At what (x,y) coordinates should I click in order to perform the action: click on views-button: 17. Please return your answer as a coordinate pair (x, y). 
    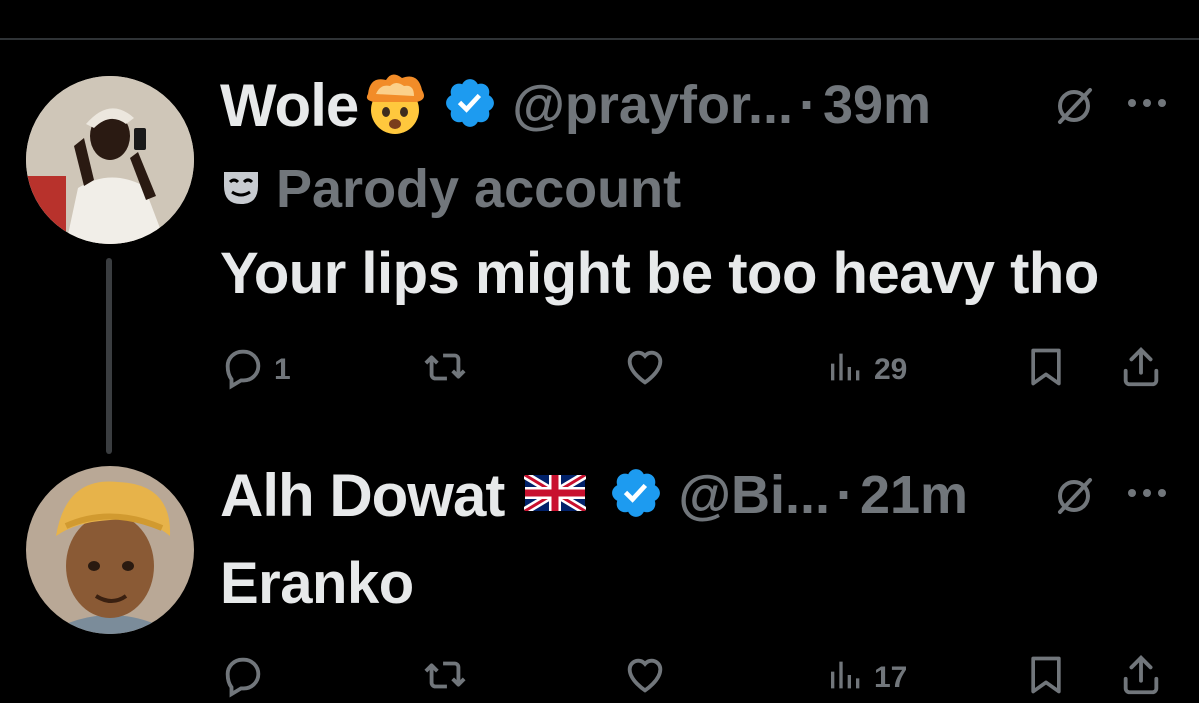
    Looking at the image, I should click on (866, 677).